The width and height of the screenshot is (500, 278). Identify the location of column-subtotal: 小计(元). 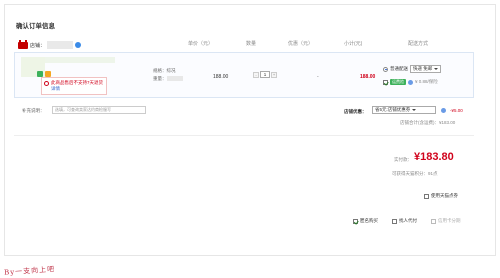
(353, 44).